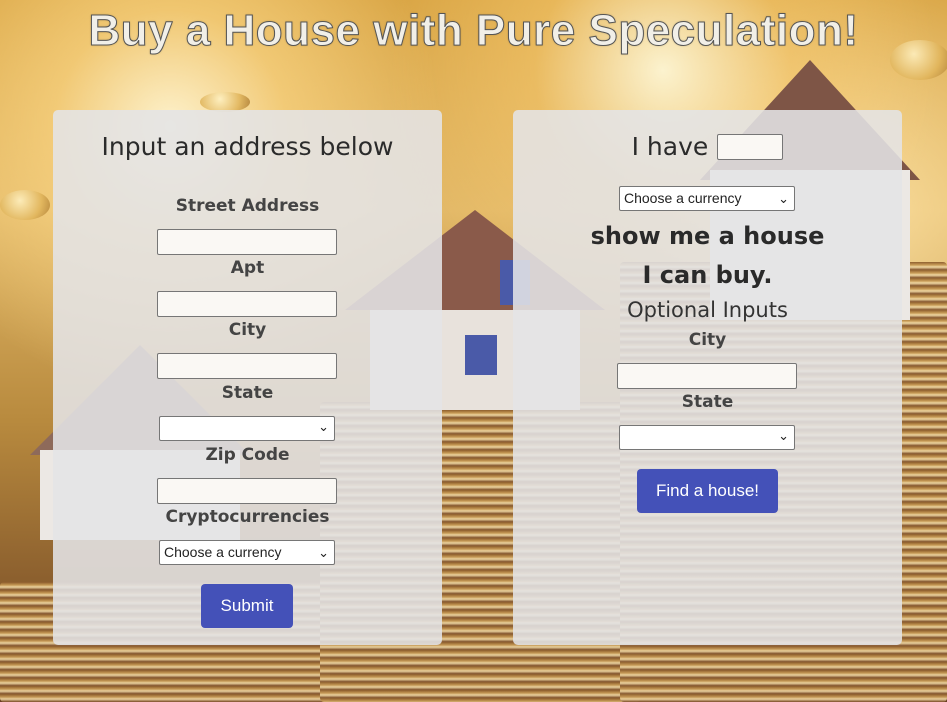 This screenshot has height=702, width=947. What do you see at coordinates (707, 340) in the screenshot?
I see `optional-city-label: City` at bounding box center [707, 340].